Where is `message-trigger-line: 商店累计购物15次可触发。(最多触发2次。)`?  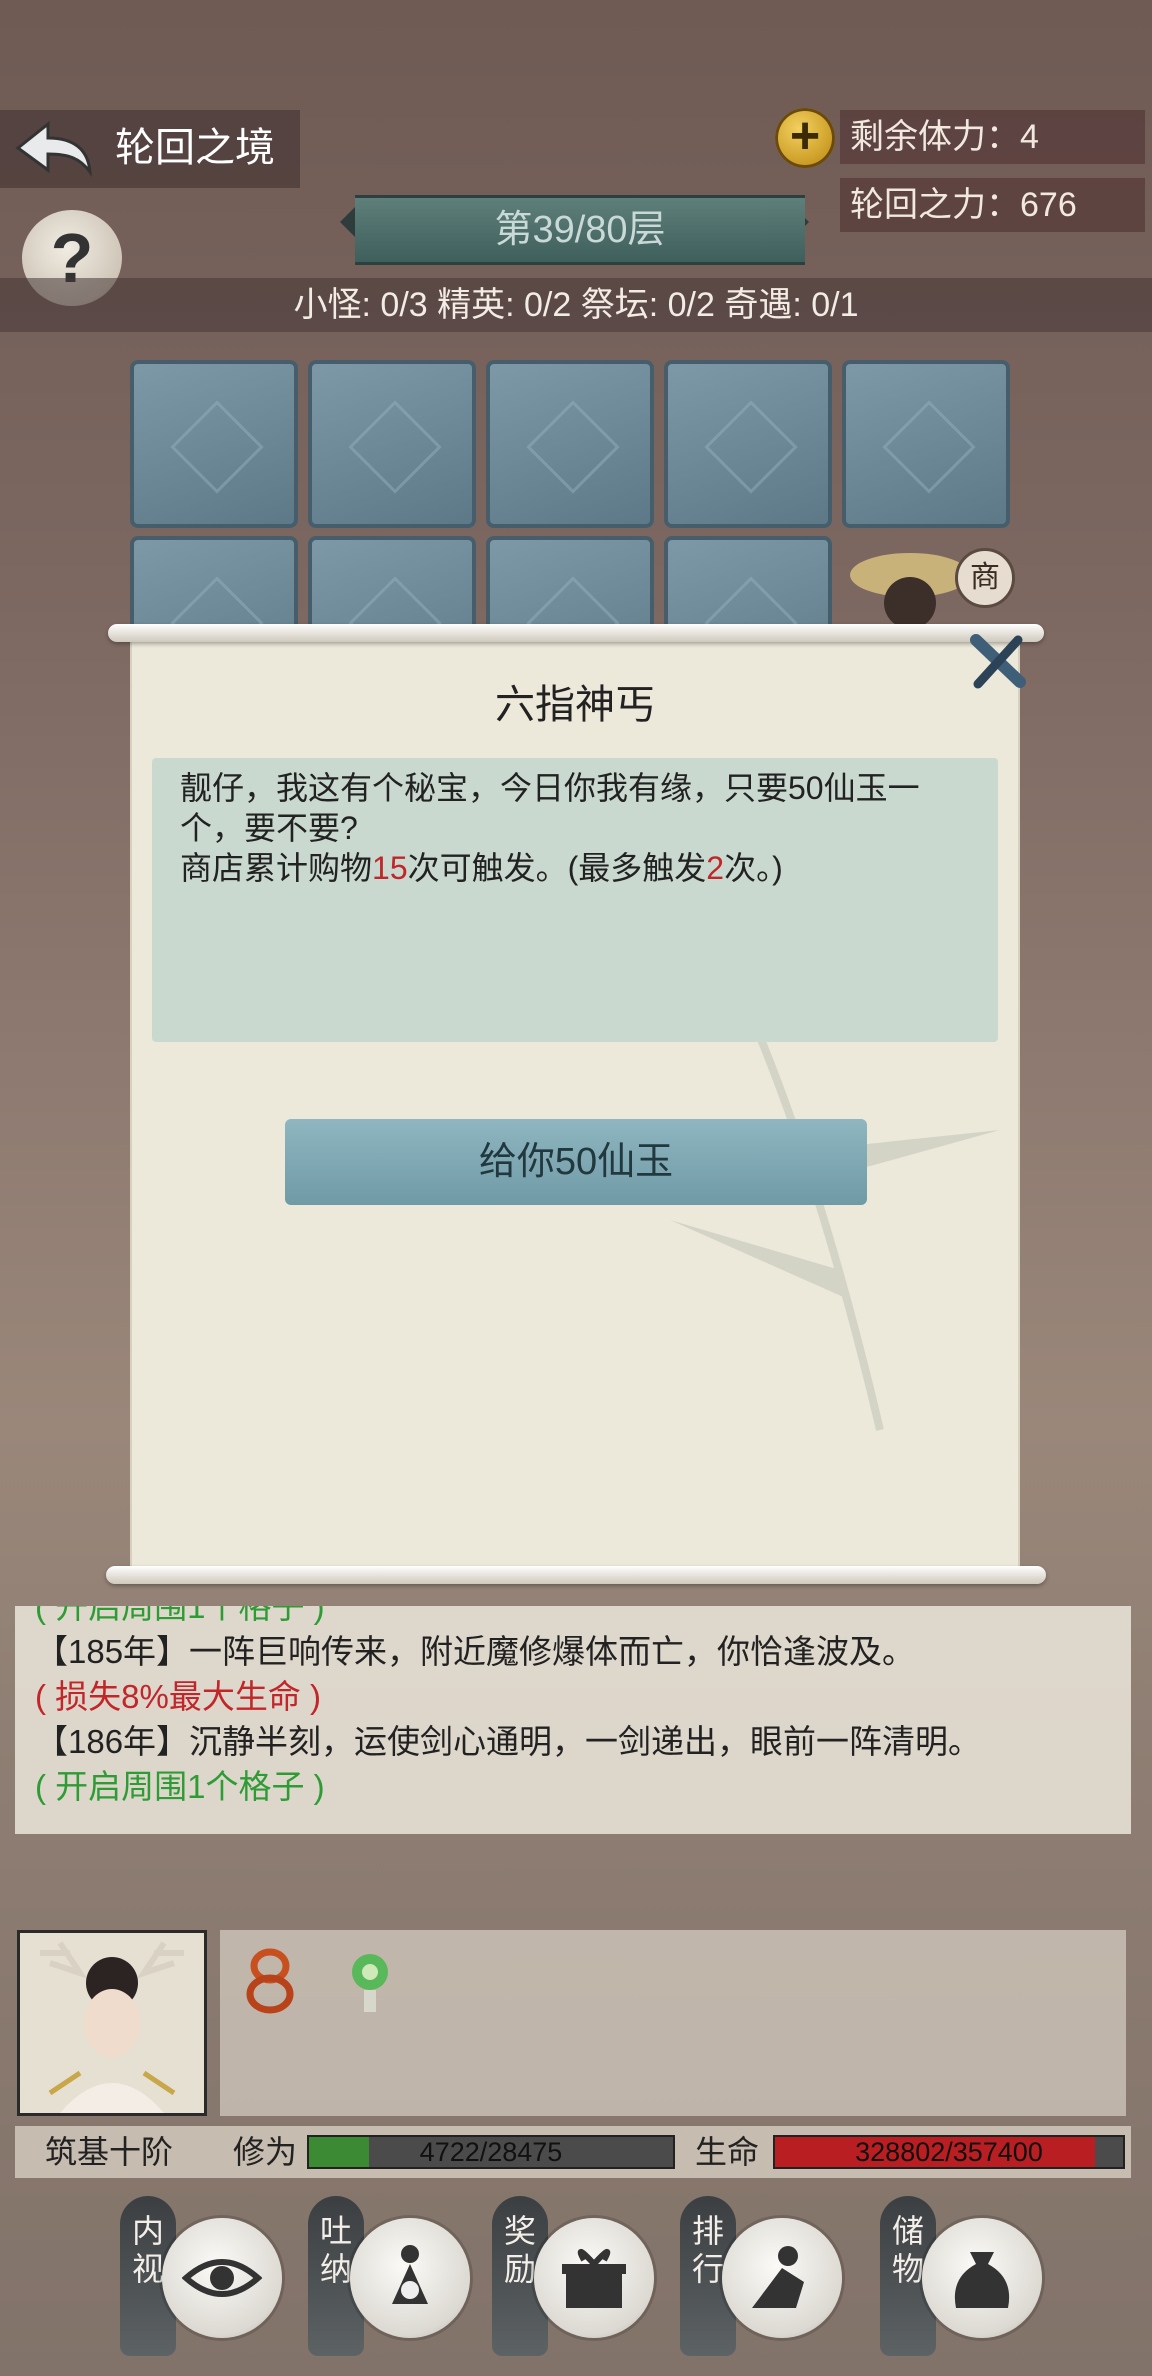 message-trigger-line: 商店累计购物15次可触发。(最多触发2次。) is located at coordinates (575, 868).